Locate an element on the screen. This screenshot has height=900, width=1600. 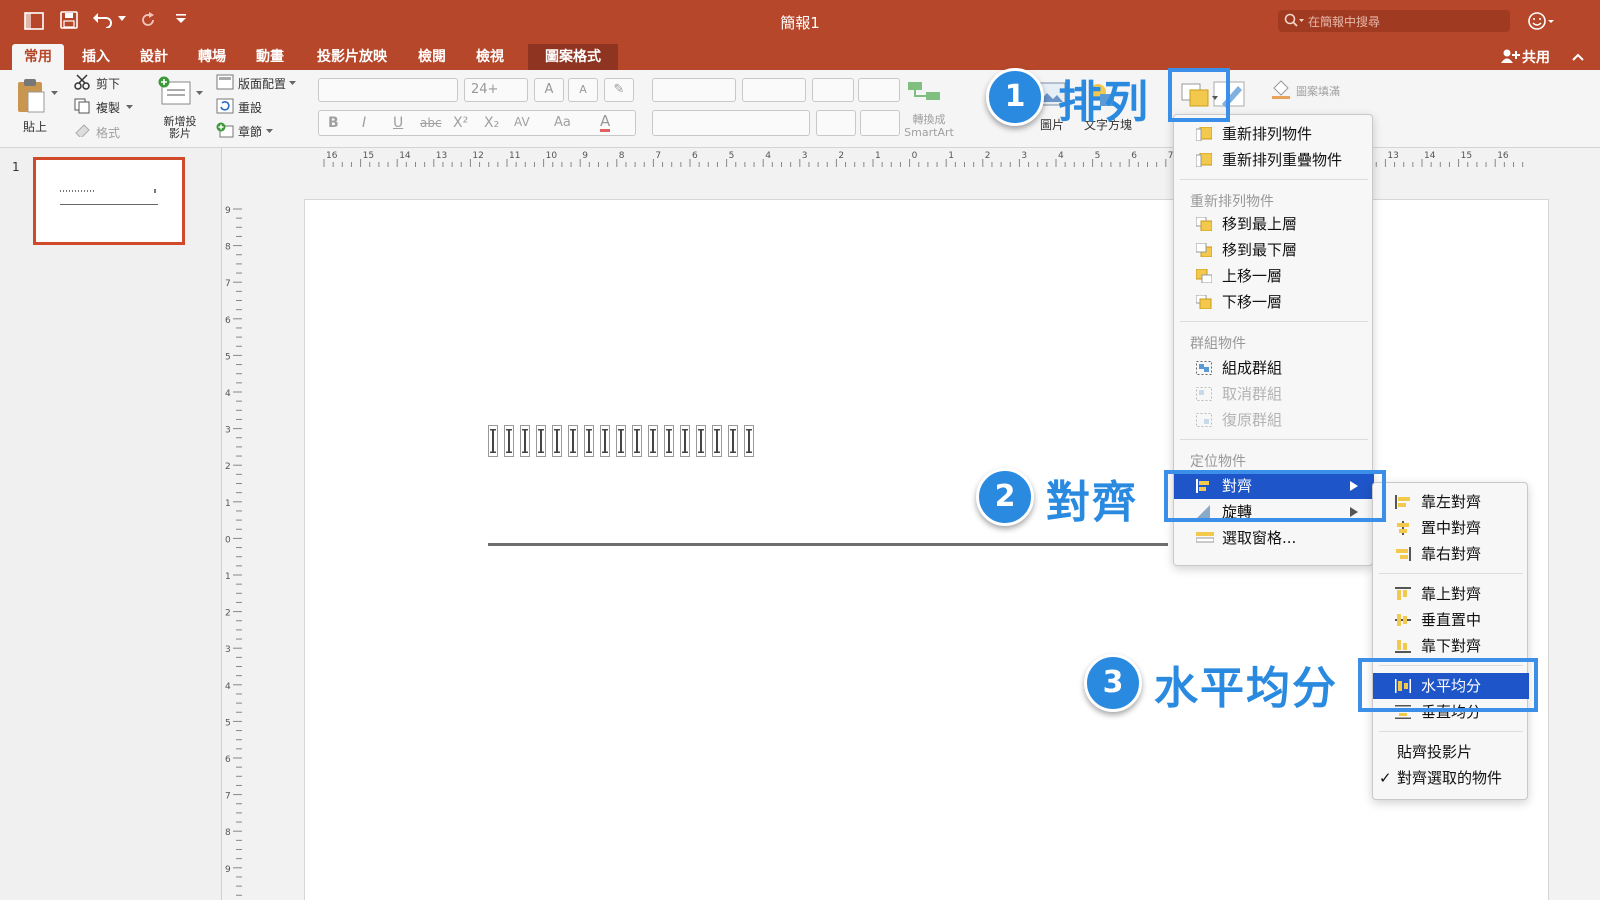
format-painter-icon is located at coordinates (83, 130).